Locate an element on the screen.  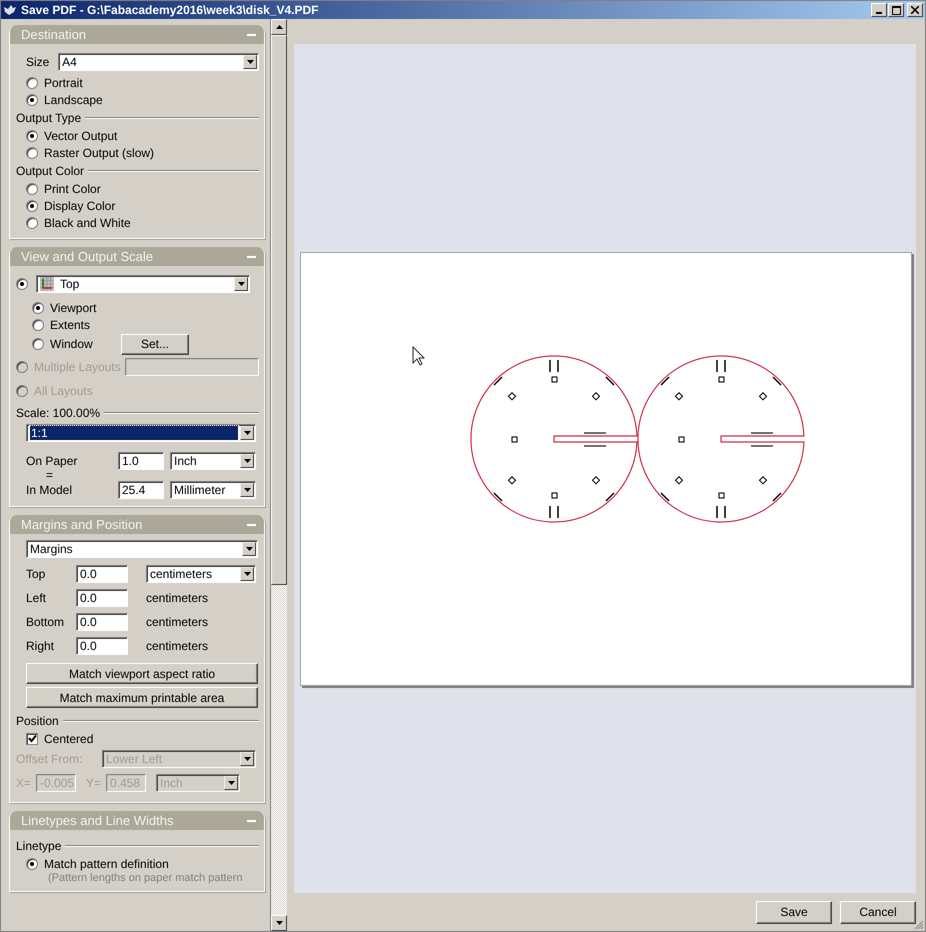
app-icon is located at coordinates (10, 10).